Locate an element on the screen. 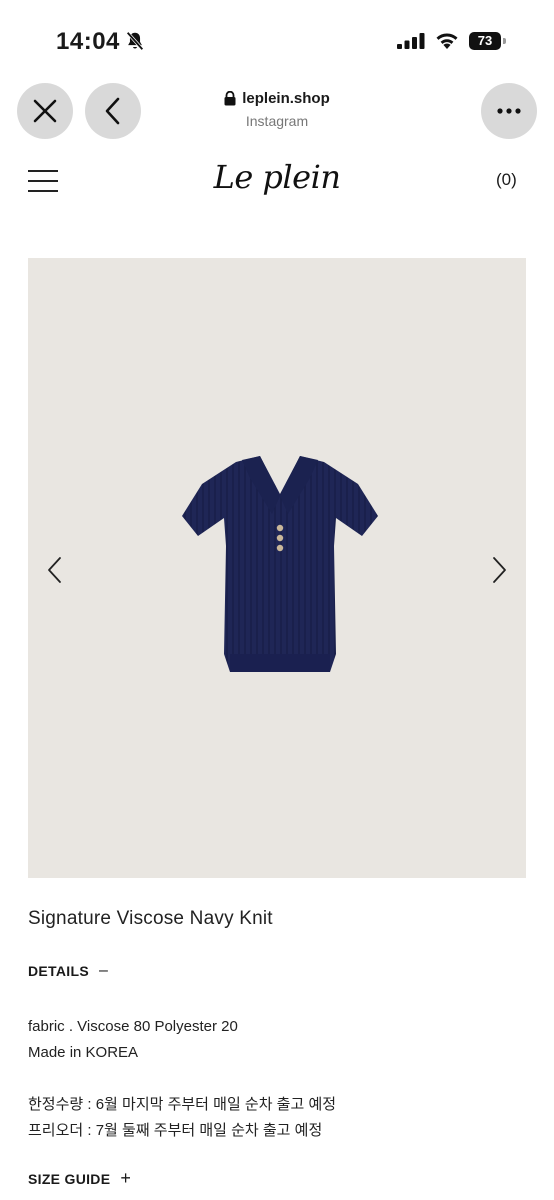 The image size is (554, 1200). origin-info: Made in KOREA is located at coordinates (83, 1052).